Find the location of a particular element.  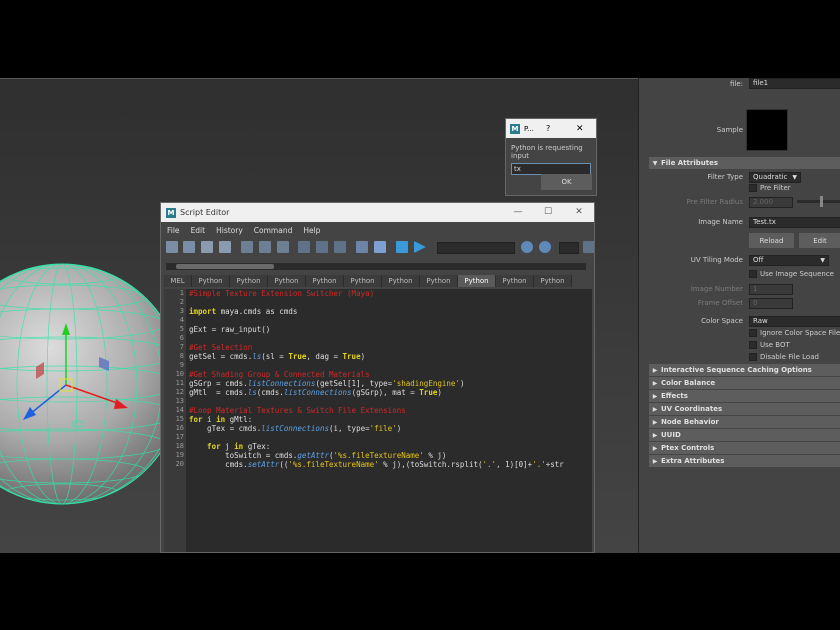

execute-all-icon is located at coordinates (402, 247).